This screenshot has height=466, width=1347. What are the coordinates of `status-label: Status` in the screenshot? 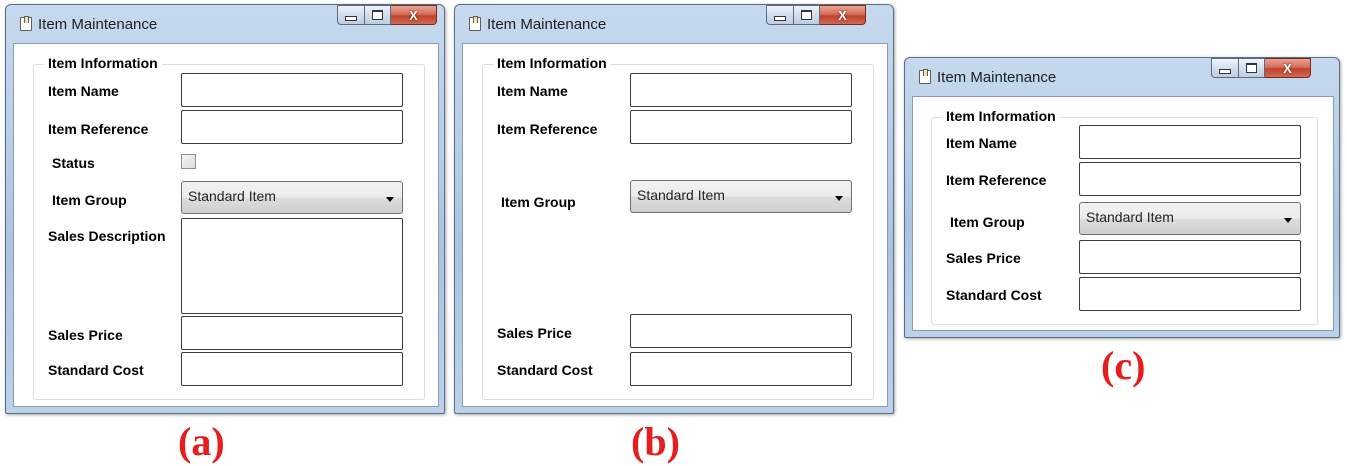 It's located at (73, 163).